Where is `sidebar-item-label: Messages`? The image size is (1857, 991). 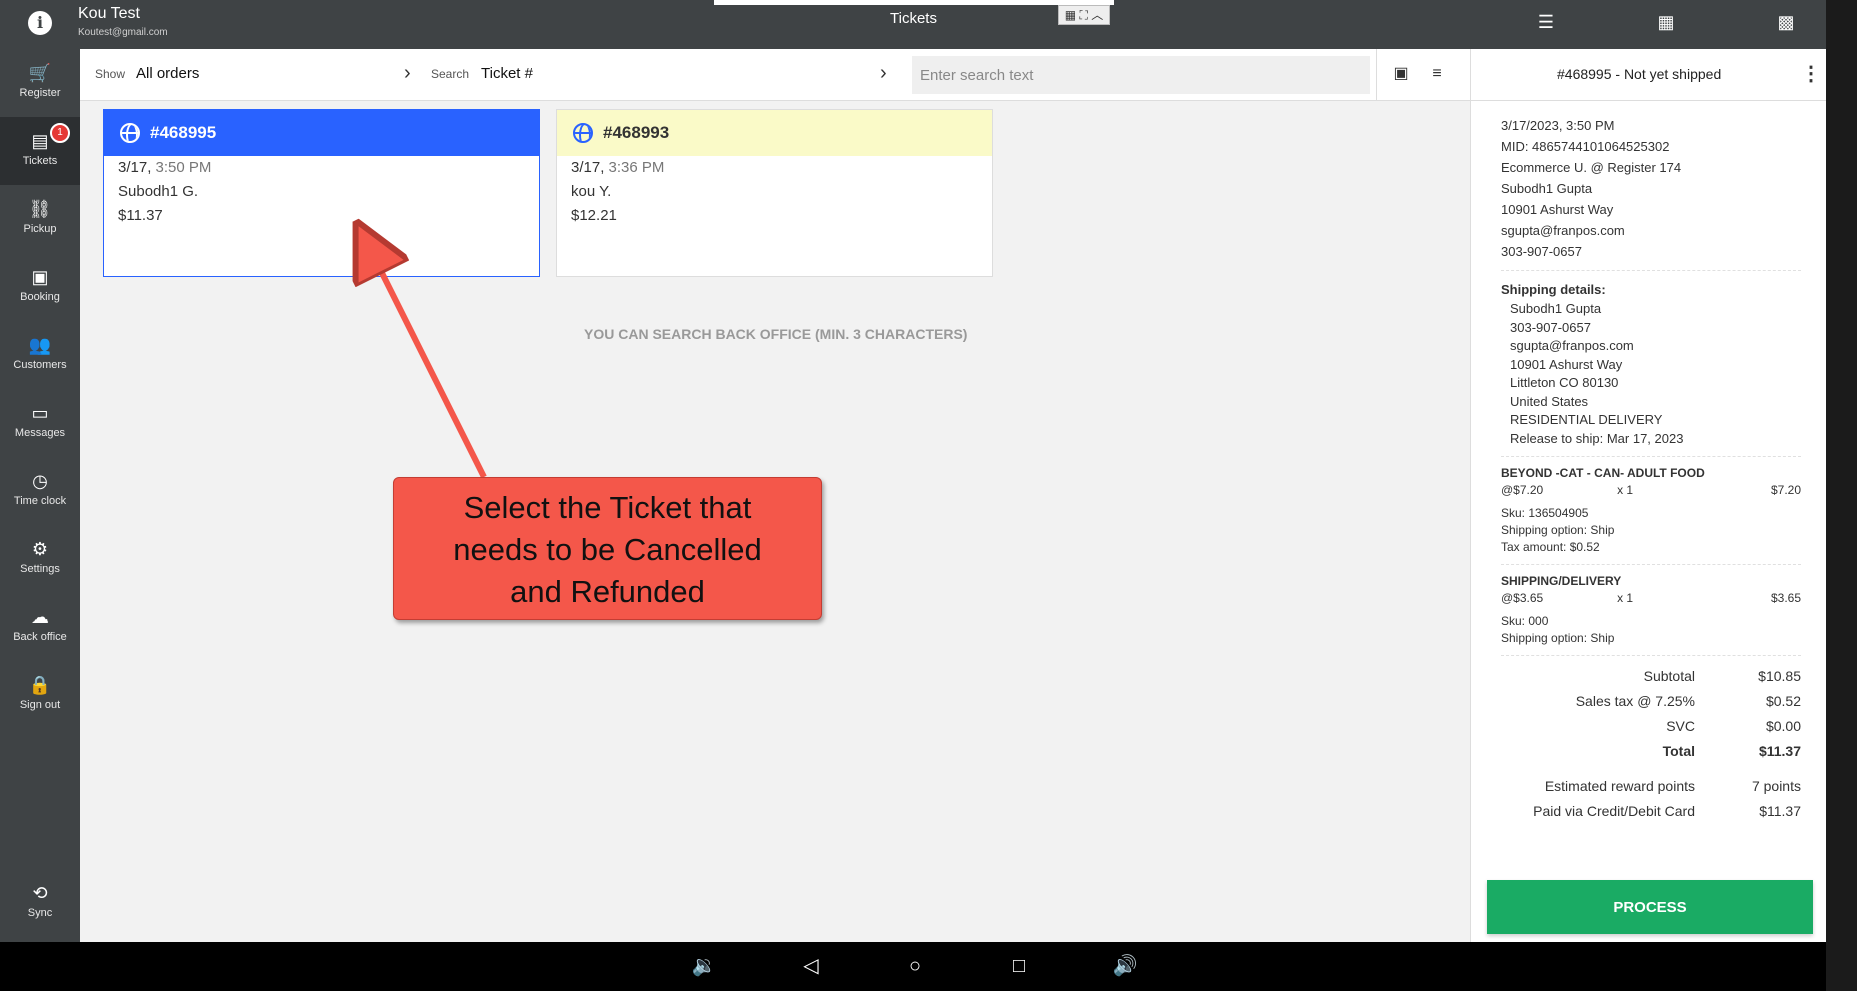
sidebar-item-label: Messages is located at coordinates (40, 433).